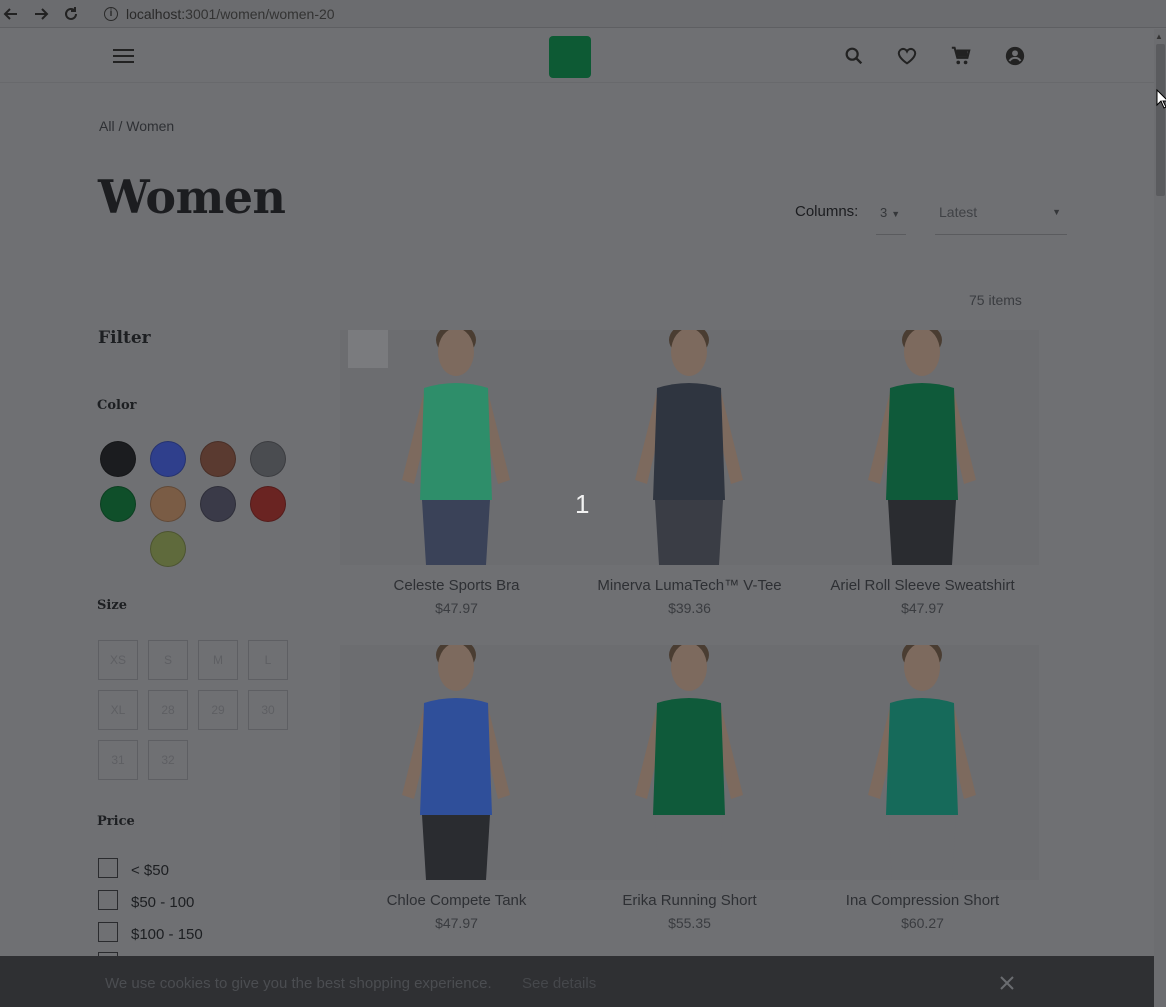  I want to click on product-card: Minerva LumaTech™ V-Tee $39.36, so click(689, 473).